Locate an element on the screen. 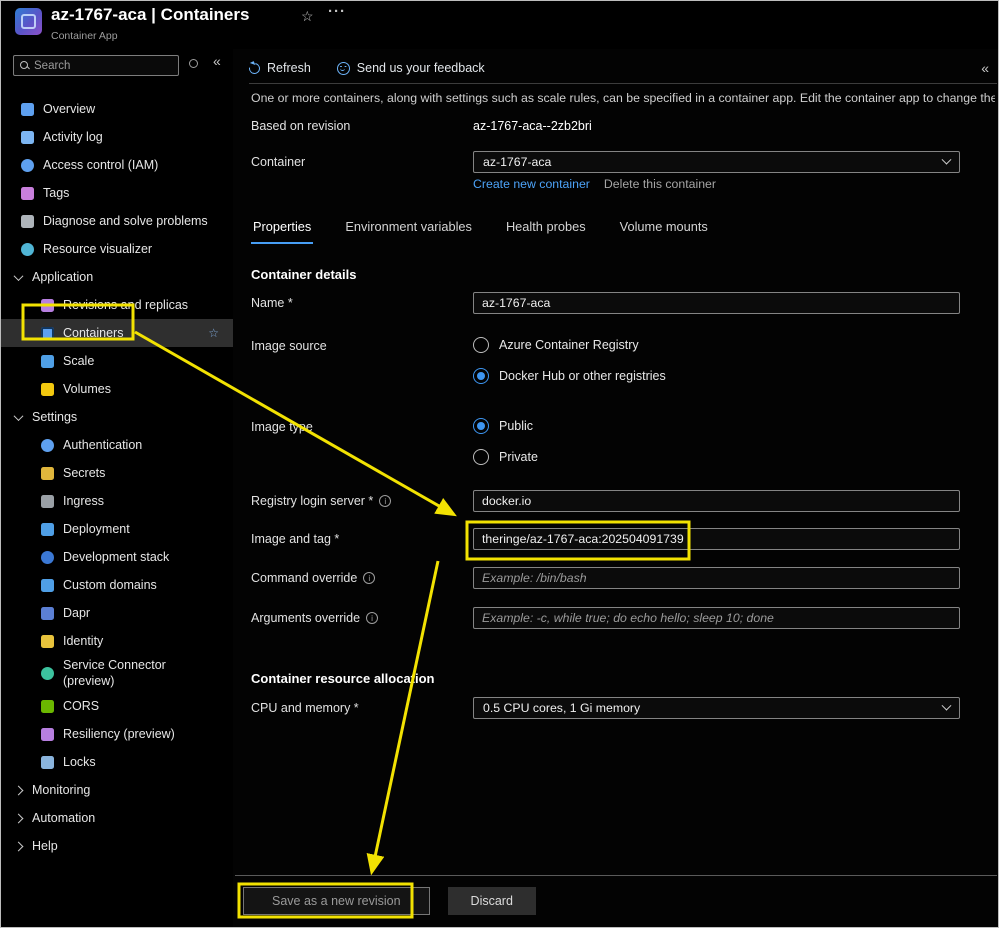  footer-bar: Save as a new revision Discard is located at coordinates (389, 901).